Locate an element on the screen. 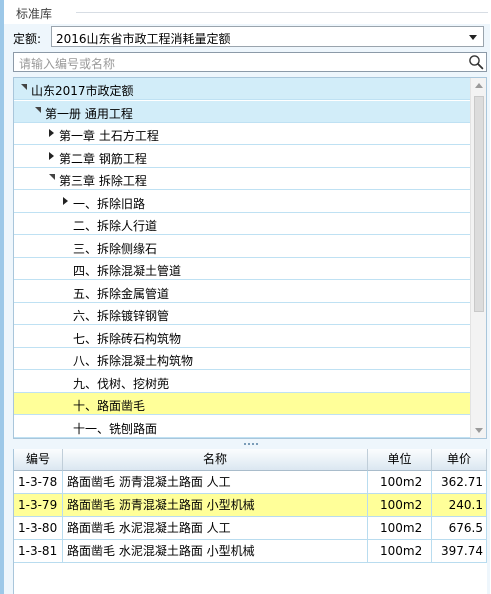  cell-code: 1-3-78 is located at coordinates (38, 482).